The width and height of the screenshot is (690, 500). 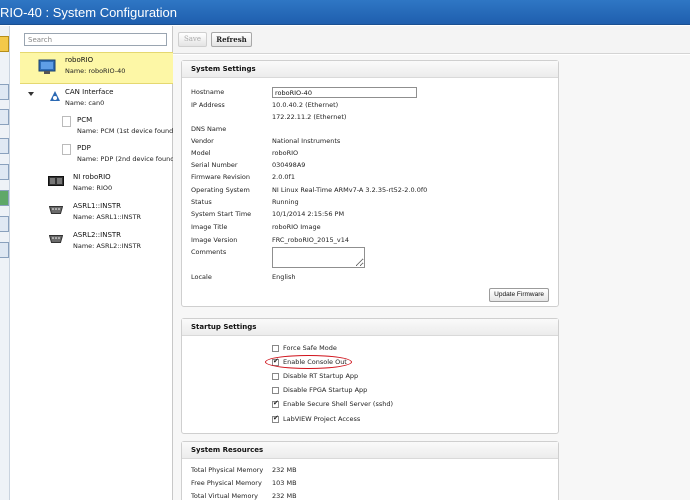 I want to click on field-label: Free Physical Memory, so click(x=226, y=483).